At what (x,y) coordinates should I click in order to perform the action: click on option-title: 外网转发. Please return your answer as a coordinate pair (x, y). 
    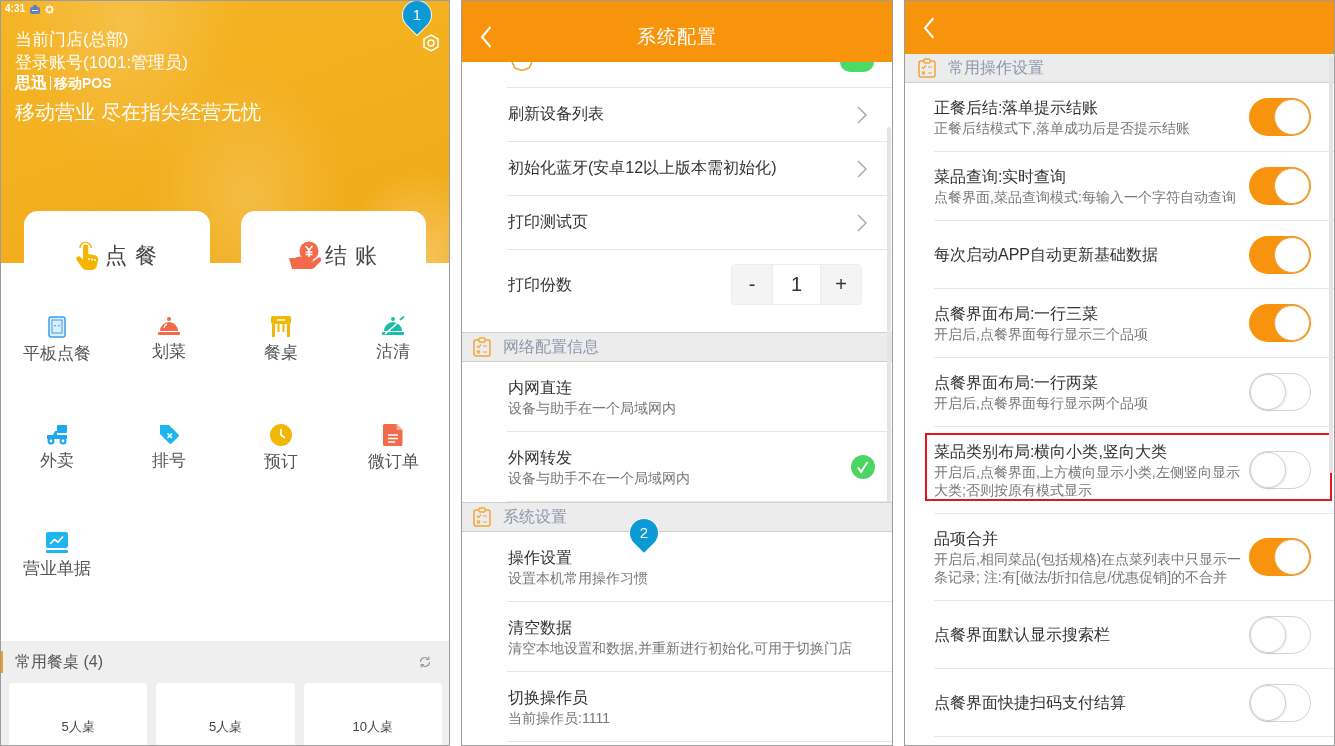
    Looking at the image, I should click on (540, 457).